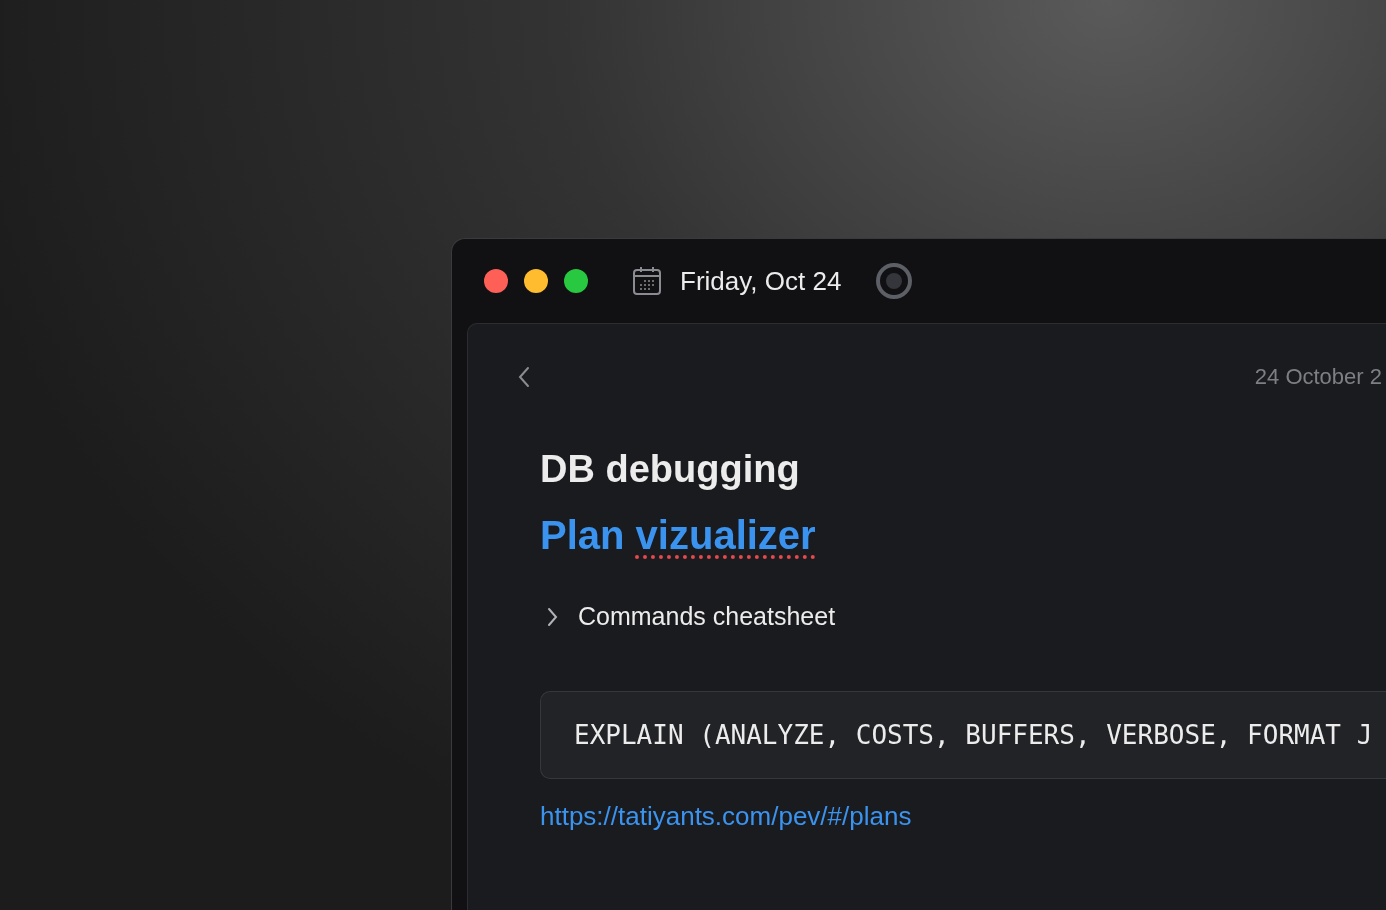  What do you see at coordinates (524, 377) in the screenshot?
I see `back-chevron-icon` at bounding box center [524, 377].